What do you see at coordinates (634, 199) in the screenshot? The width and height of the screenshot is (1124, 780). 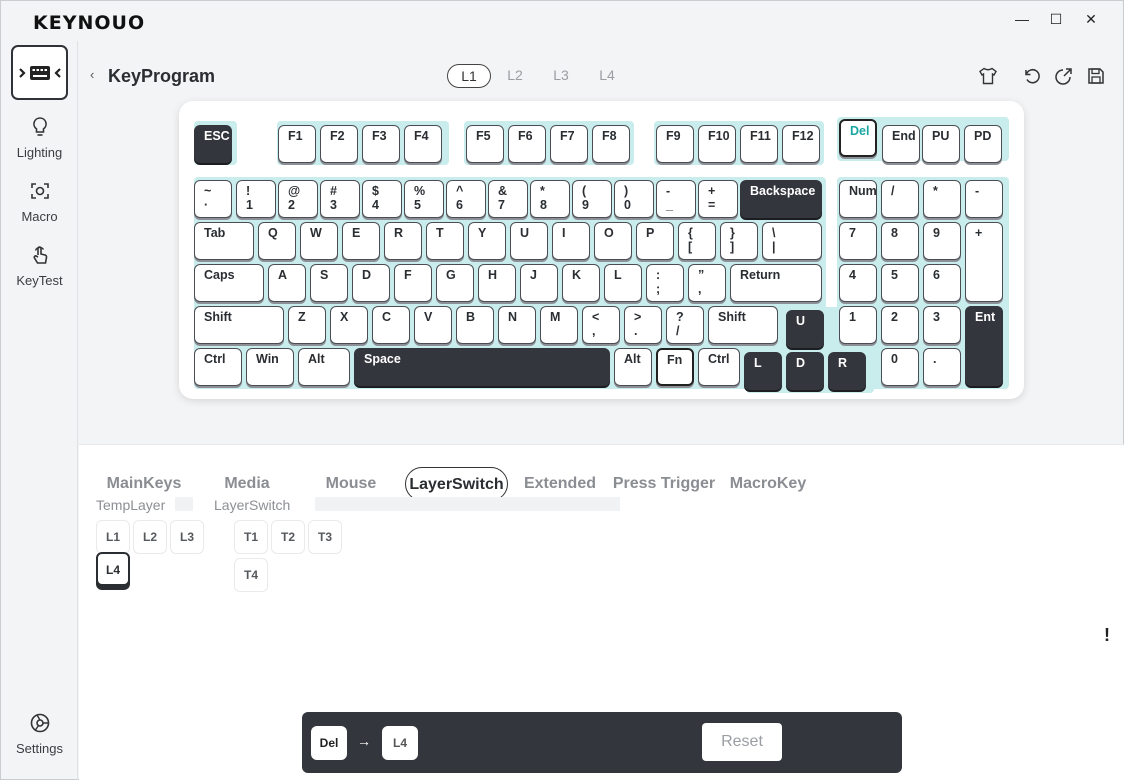 I see `key-symbol: ) 0` at bounding box center [634, 199].